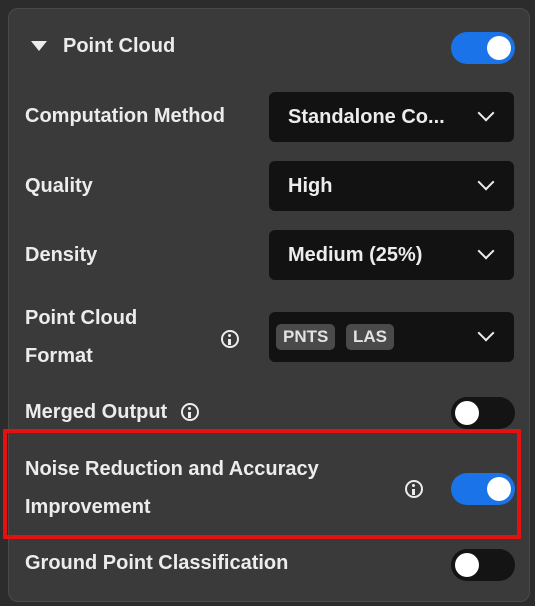 The image size is (535, 606). What do you see at coordinates (125, 116) in the screenshot?
I see `computation-method-label: Computation Method` at bounding box center [125, 116].